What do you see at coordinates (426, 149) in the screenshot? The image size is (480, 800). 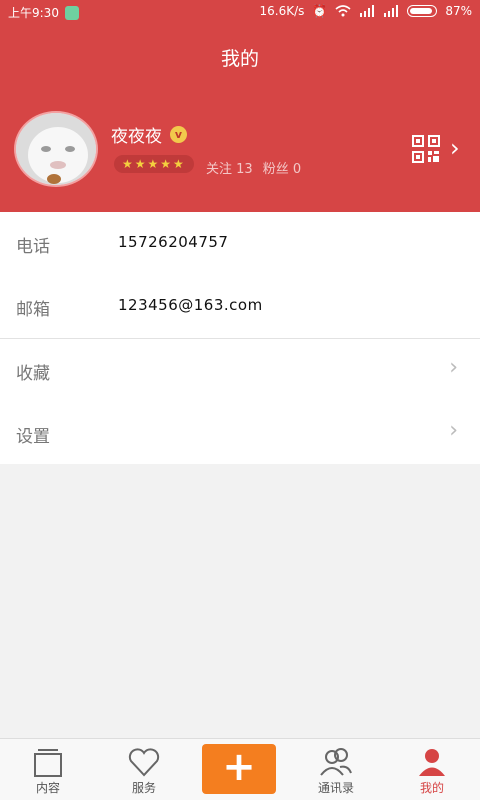 I see `qr-code-icon` at bounding box center [426, 149].